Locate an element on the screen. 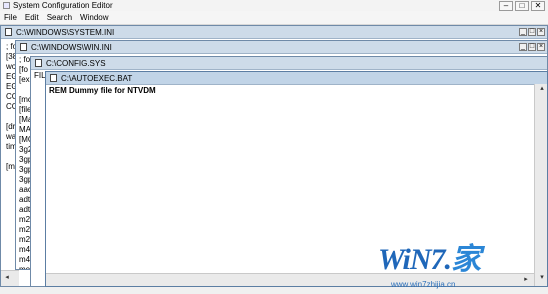 This screenshot has height=294, width=548. watermark-logo-char: 家 is located at coordinates (466, 259).